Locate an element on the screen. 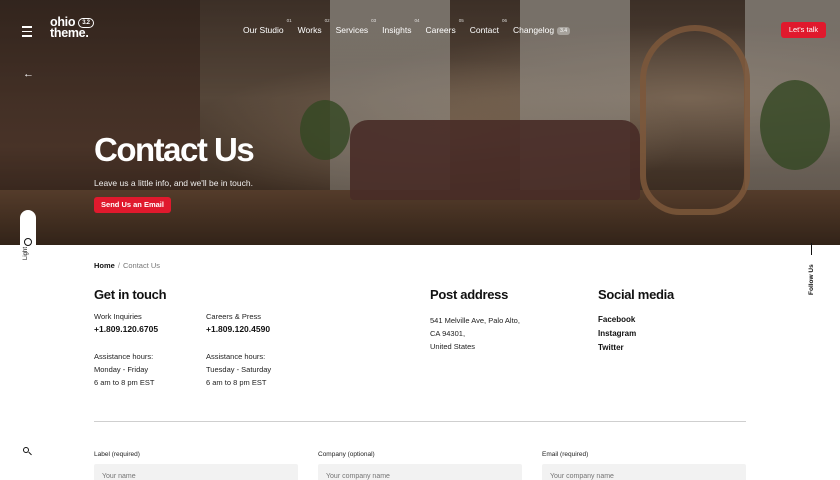 The height and width of the screenshot is (480, 840). assistance-days: Monday - Friday is located at coordinates (121, 369).